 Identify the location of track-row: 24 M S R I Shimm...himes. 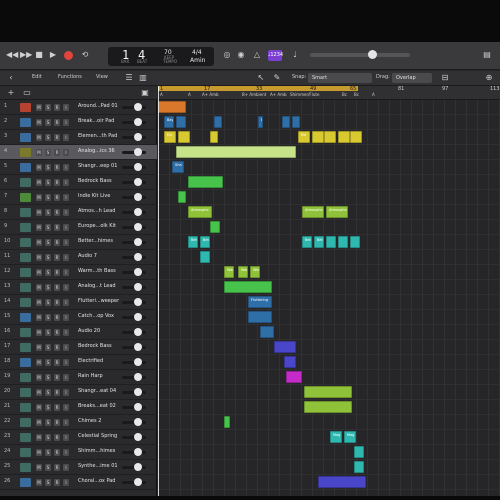
(78, 452).